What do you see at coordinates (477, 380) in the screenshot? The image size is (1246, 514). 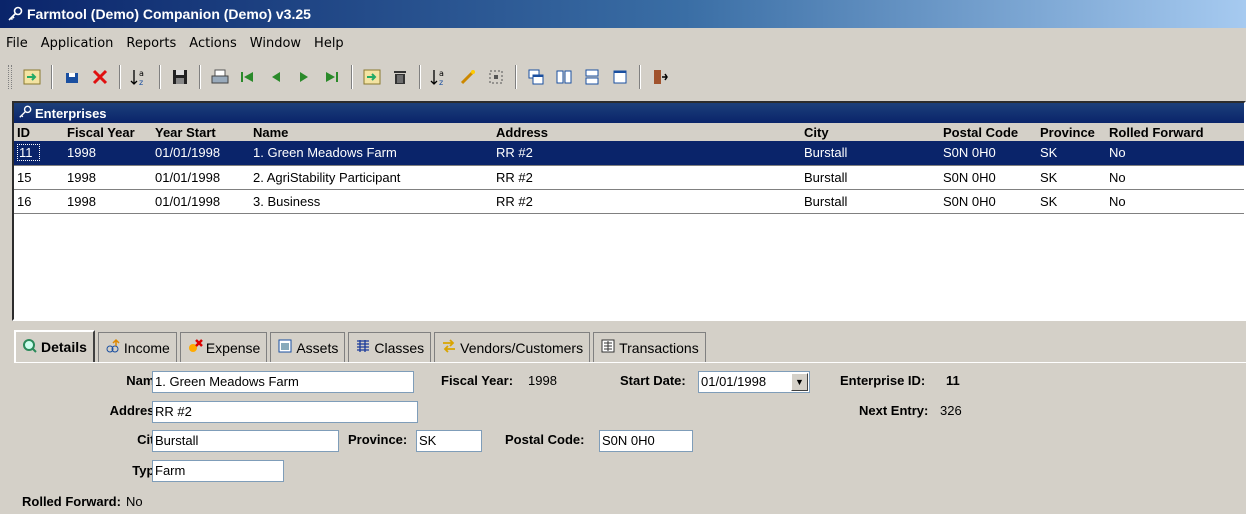 I see `fiscal-year-label: Fiscal Year:` at bounding box center [477, 380].